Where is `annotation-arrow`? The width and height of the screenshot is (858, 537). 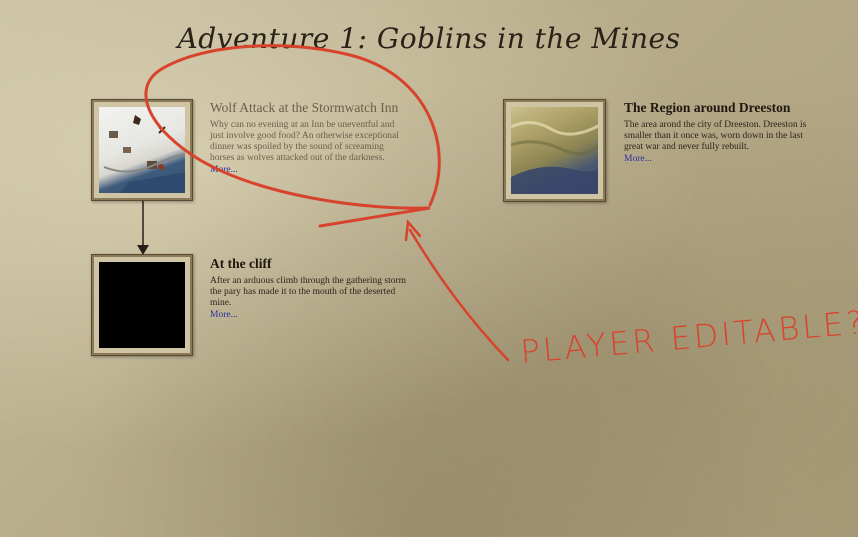 annotation-arrow is located at coordinates (459, 295).